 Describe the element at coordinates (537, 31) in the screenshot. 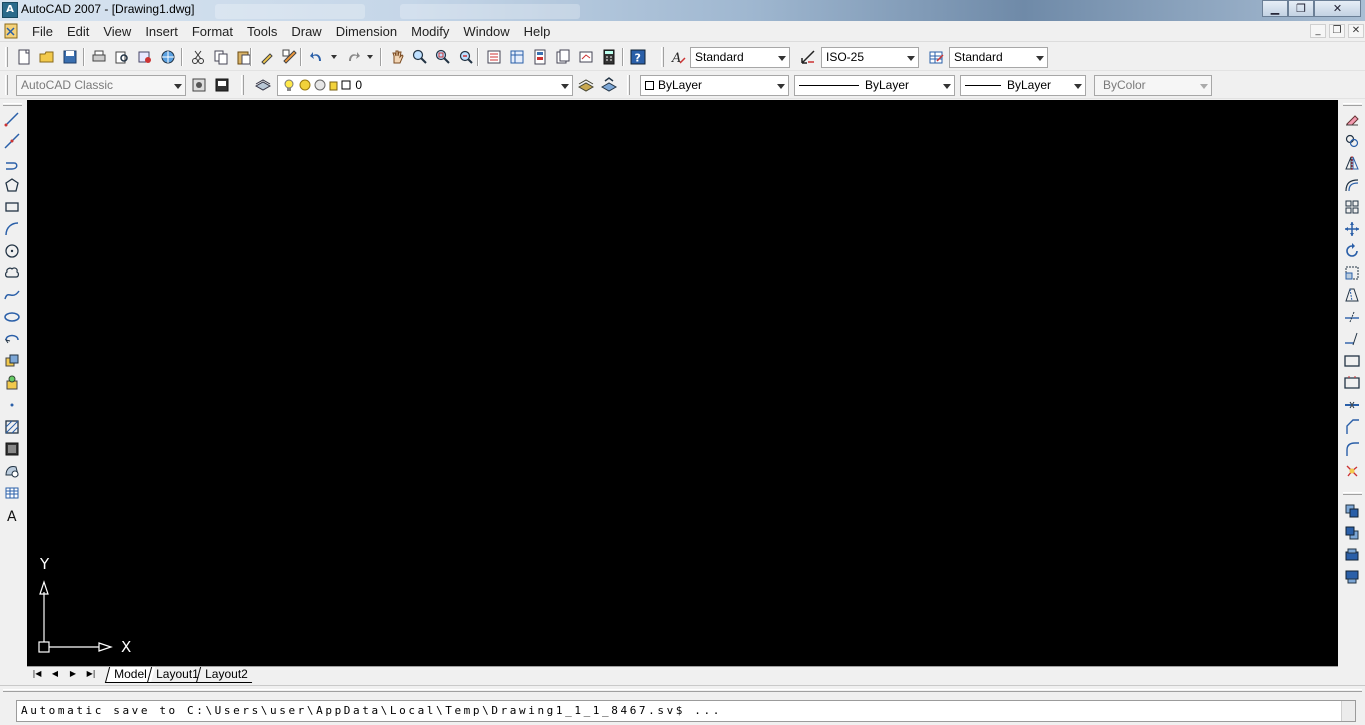

I see `menu-help: Help` at that location.